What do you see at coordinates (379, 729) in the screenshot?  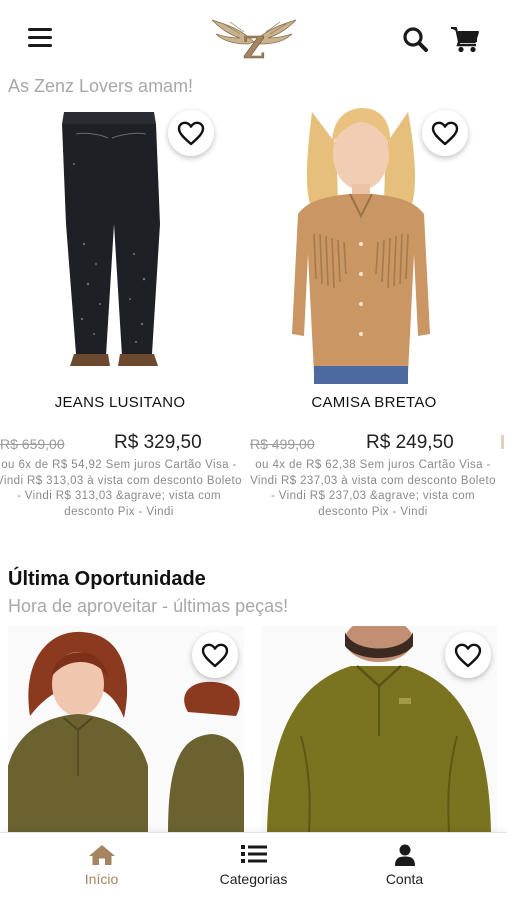 I see `product-card-man-olive` at bounding box center [379, 729].